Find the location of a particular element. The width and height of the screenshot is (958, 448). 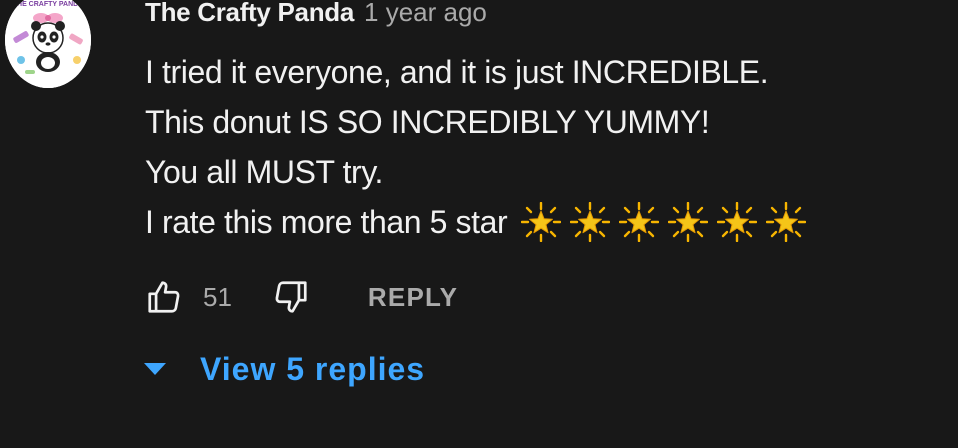

comment-header: The Crafty Panda 1 year ago is located at coordinates (316, 14).